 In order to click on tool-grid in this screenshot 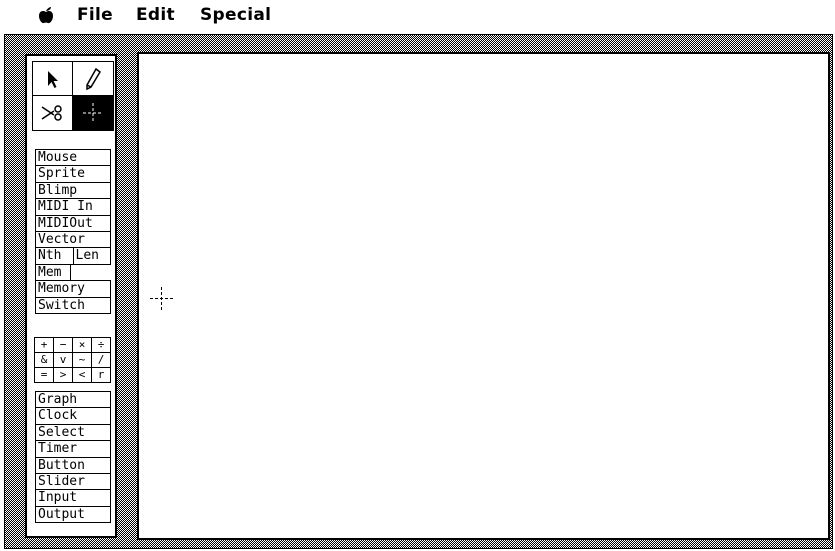, I will do `click(73, 96)`.